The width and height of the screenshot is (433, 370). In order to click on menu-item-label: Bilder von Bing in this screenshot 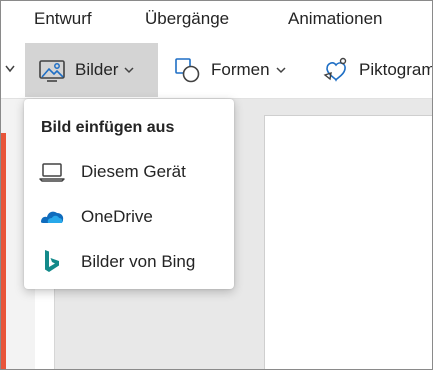, I will do `click(138, 261)`.